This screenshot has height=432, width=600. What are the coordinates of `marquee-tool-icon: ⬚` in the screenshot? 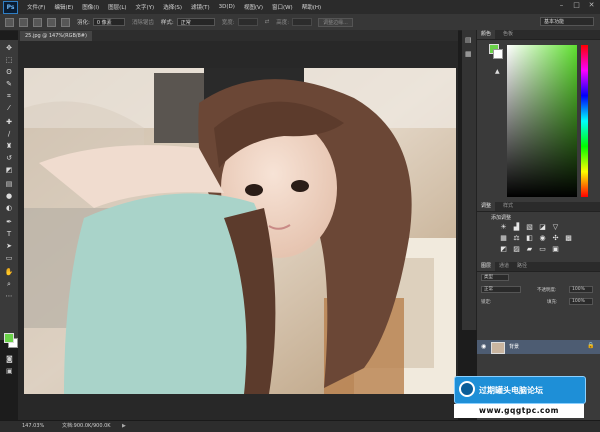 It's located at (9, 60).